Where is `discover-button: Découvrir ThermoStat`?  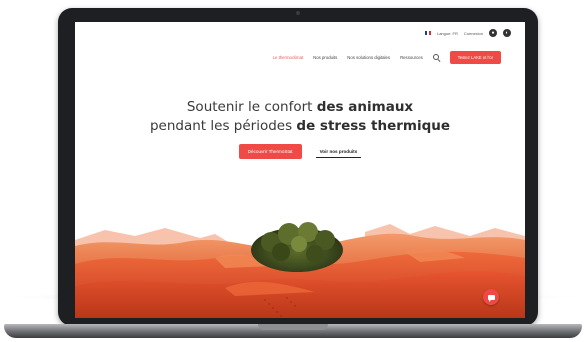
discover-button: Découvrir ThermoStat is located at coordinates (270, 151).